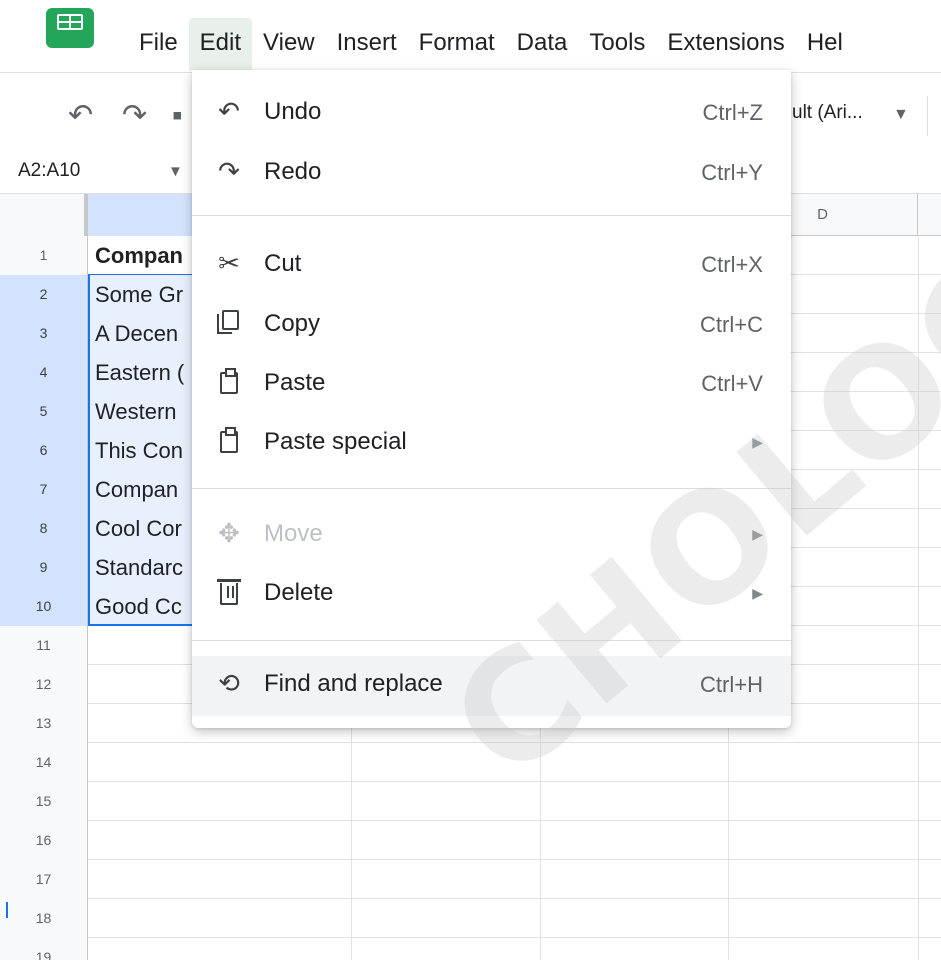 The width and height of the screenshot is (941, 960). Describe the element at coordinates (367, 44) in the screenshot. I see `menu-insert: Insert` at that location.